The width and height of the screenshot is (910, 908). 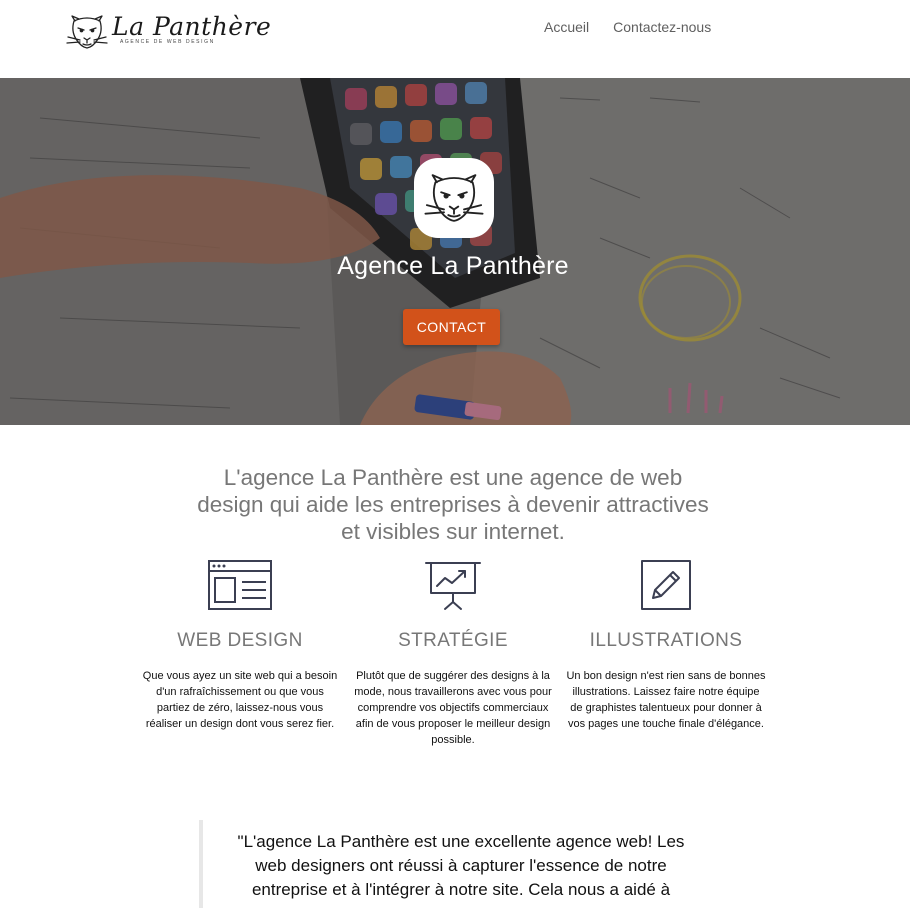 What do you see at coordinates (240, 640) in the screenshot?
I see `feature-title: WEB DESIGN` at bounding box center [240, 640].